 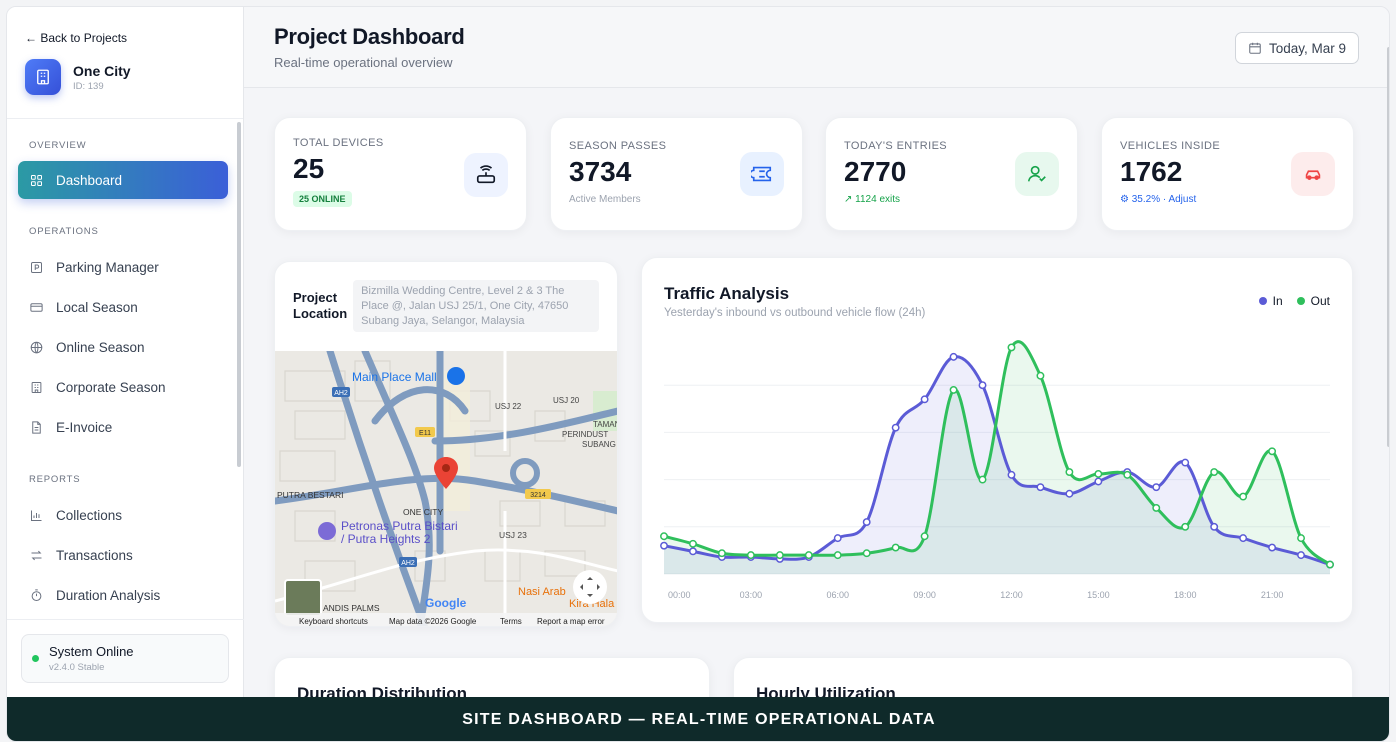 What do you see at coordinates (333, 621) in the screenshot?
I see `map-keyboard-shortcuts: Keyboard shortcuts` at bounding box center [333, 621].